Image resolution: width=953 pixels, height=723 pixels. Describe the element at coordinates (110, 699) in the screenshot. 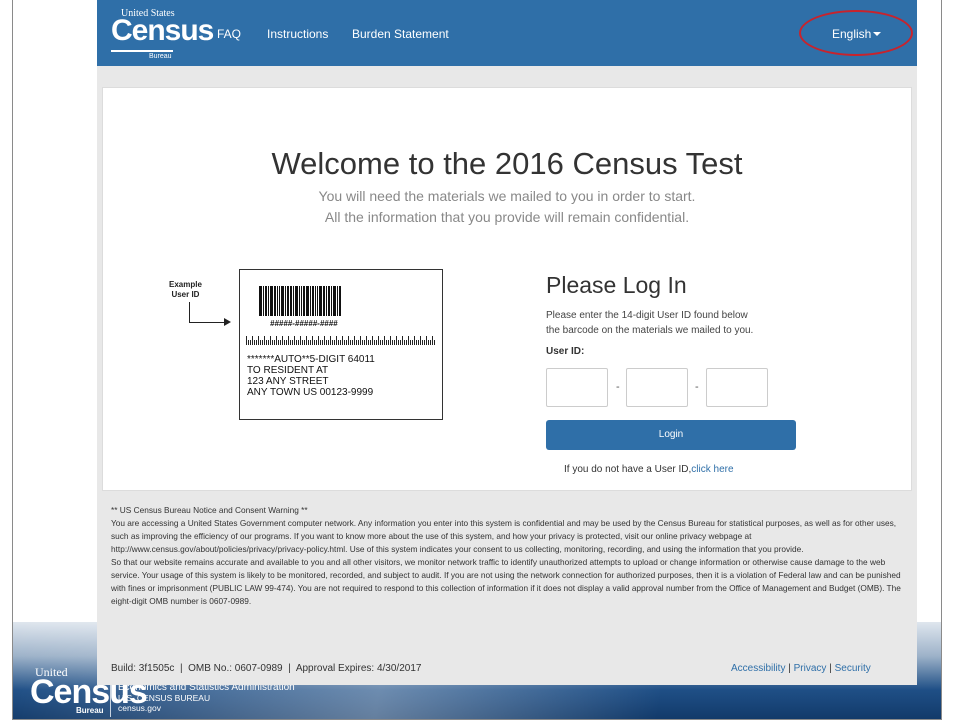

I see `slide-footer-divider` at that location.